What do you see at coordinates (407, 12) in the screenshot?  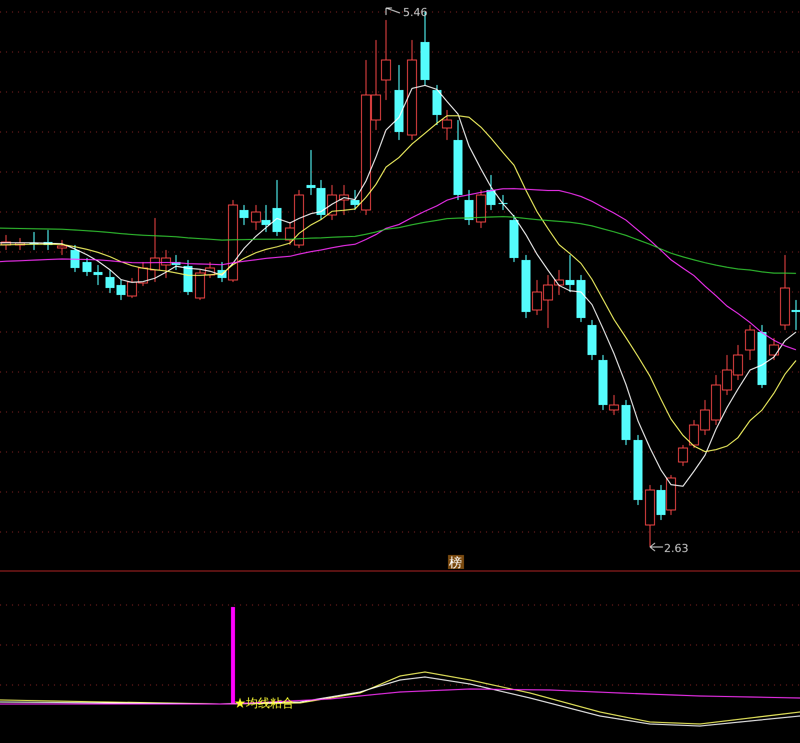 I see `high-price-label: 5.46` at bounding box center [407, 12].